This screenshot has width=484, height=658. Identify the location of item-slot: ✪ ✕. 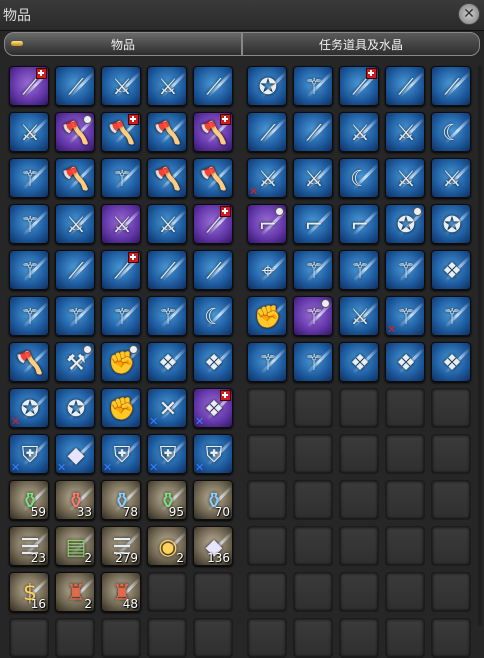
(29, 408).